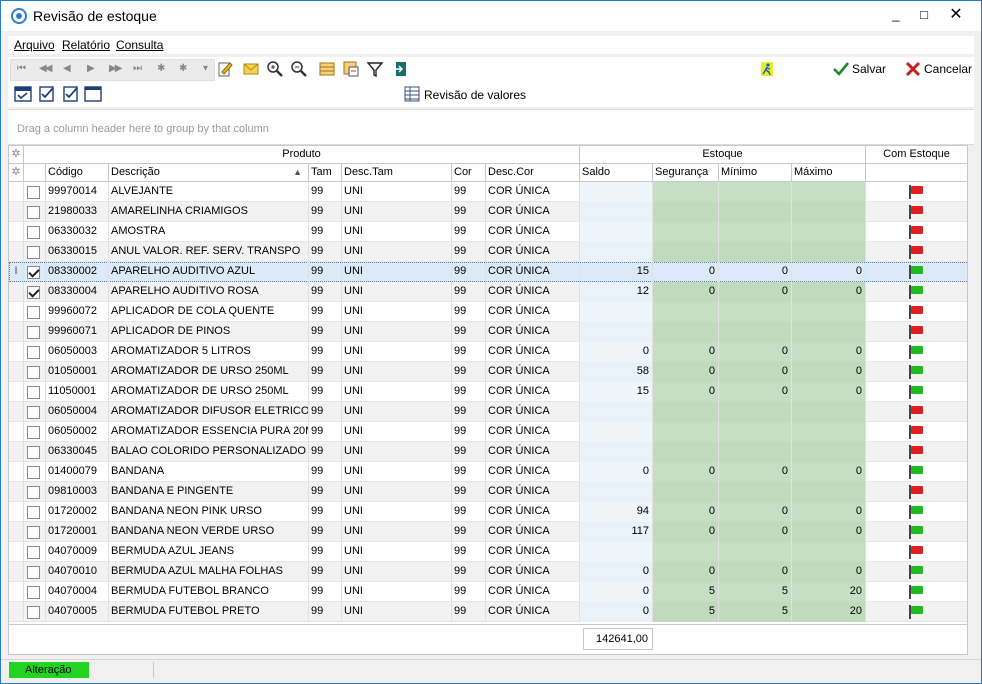 Image resolution: width=982 pixels, height=684 pixels. I want to click on review-values-icon, so click(412, 94).